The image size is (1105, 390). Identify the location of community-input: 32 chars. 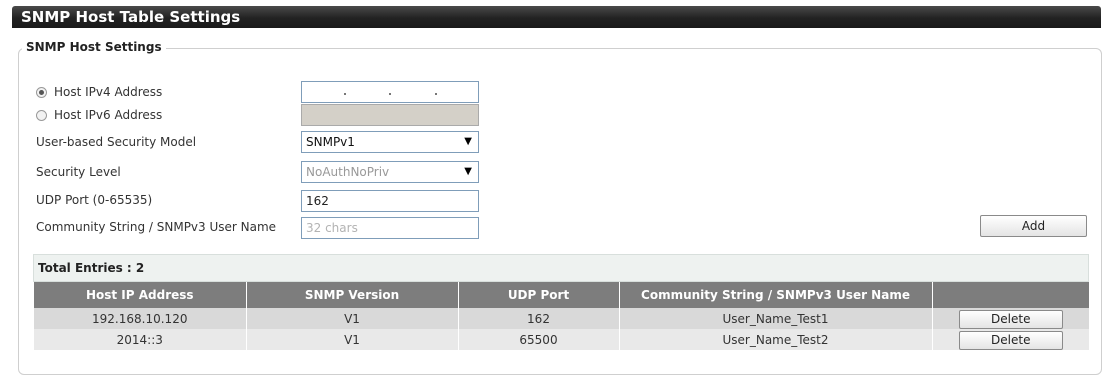
(390, 228).